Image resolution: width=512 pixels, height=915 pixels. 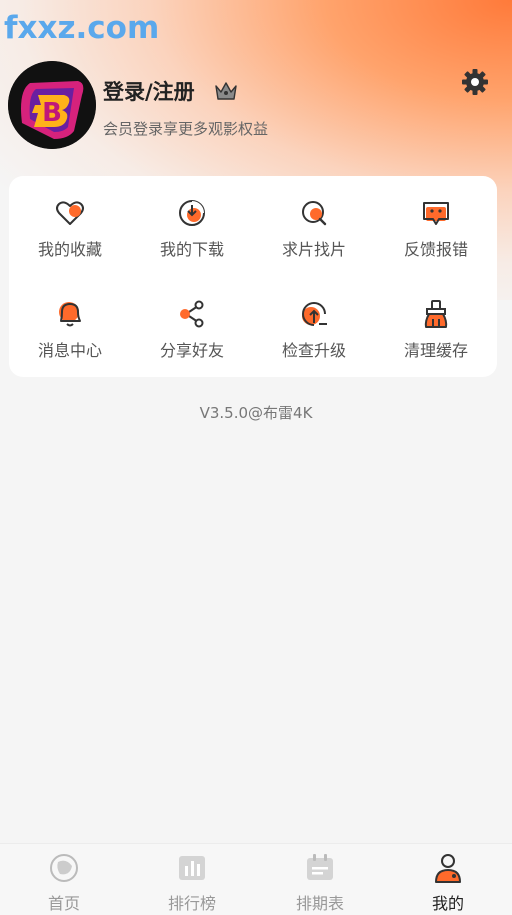 I want to click on profile-icon, so click(x=448, y=868).